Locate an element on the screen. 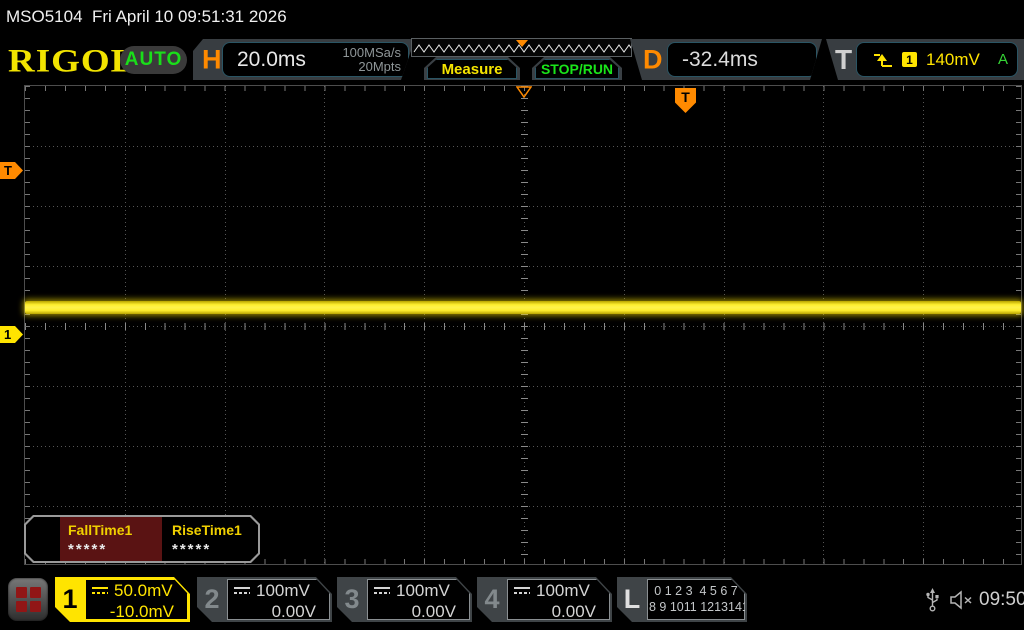  edge-ticks-right is located at coordinates (1018, 325).